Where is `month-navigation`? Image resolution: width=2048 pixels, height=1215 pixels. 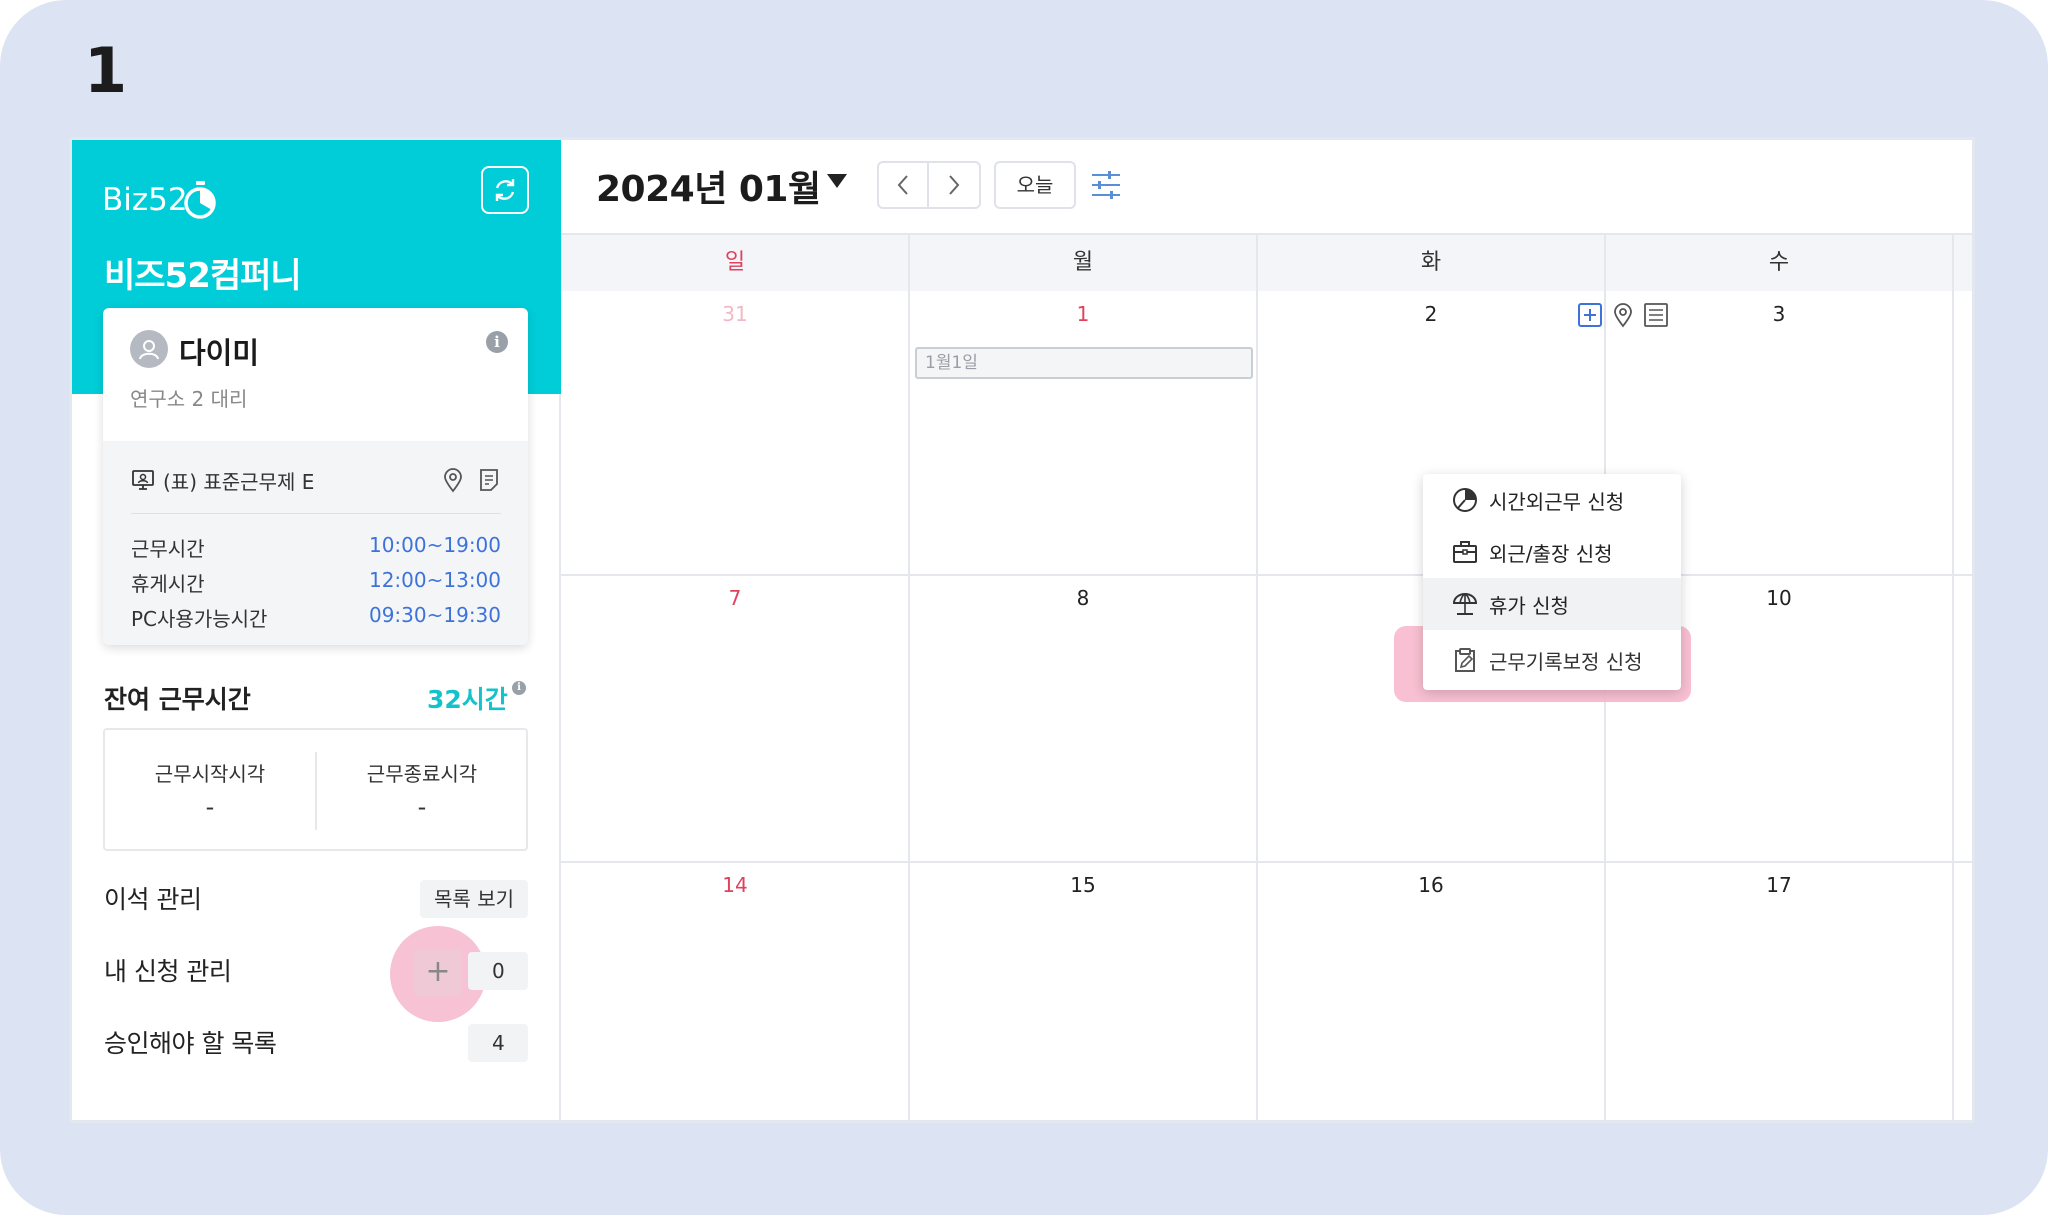
month-navigation is located at coordinates (929, 185).